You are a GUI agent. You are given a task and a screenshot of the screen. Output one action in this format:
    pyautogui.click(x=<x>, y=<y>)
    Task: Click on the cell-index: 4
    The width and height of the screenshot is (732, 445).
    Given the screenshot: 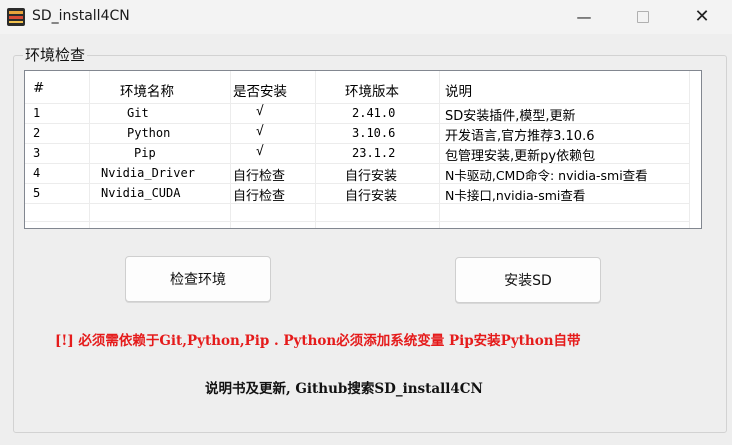 What is the action you would take?
    pyautogui.click(x=37, y=173)
    